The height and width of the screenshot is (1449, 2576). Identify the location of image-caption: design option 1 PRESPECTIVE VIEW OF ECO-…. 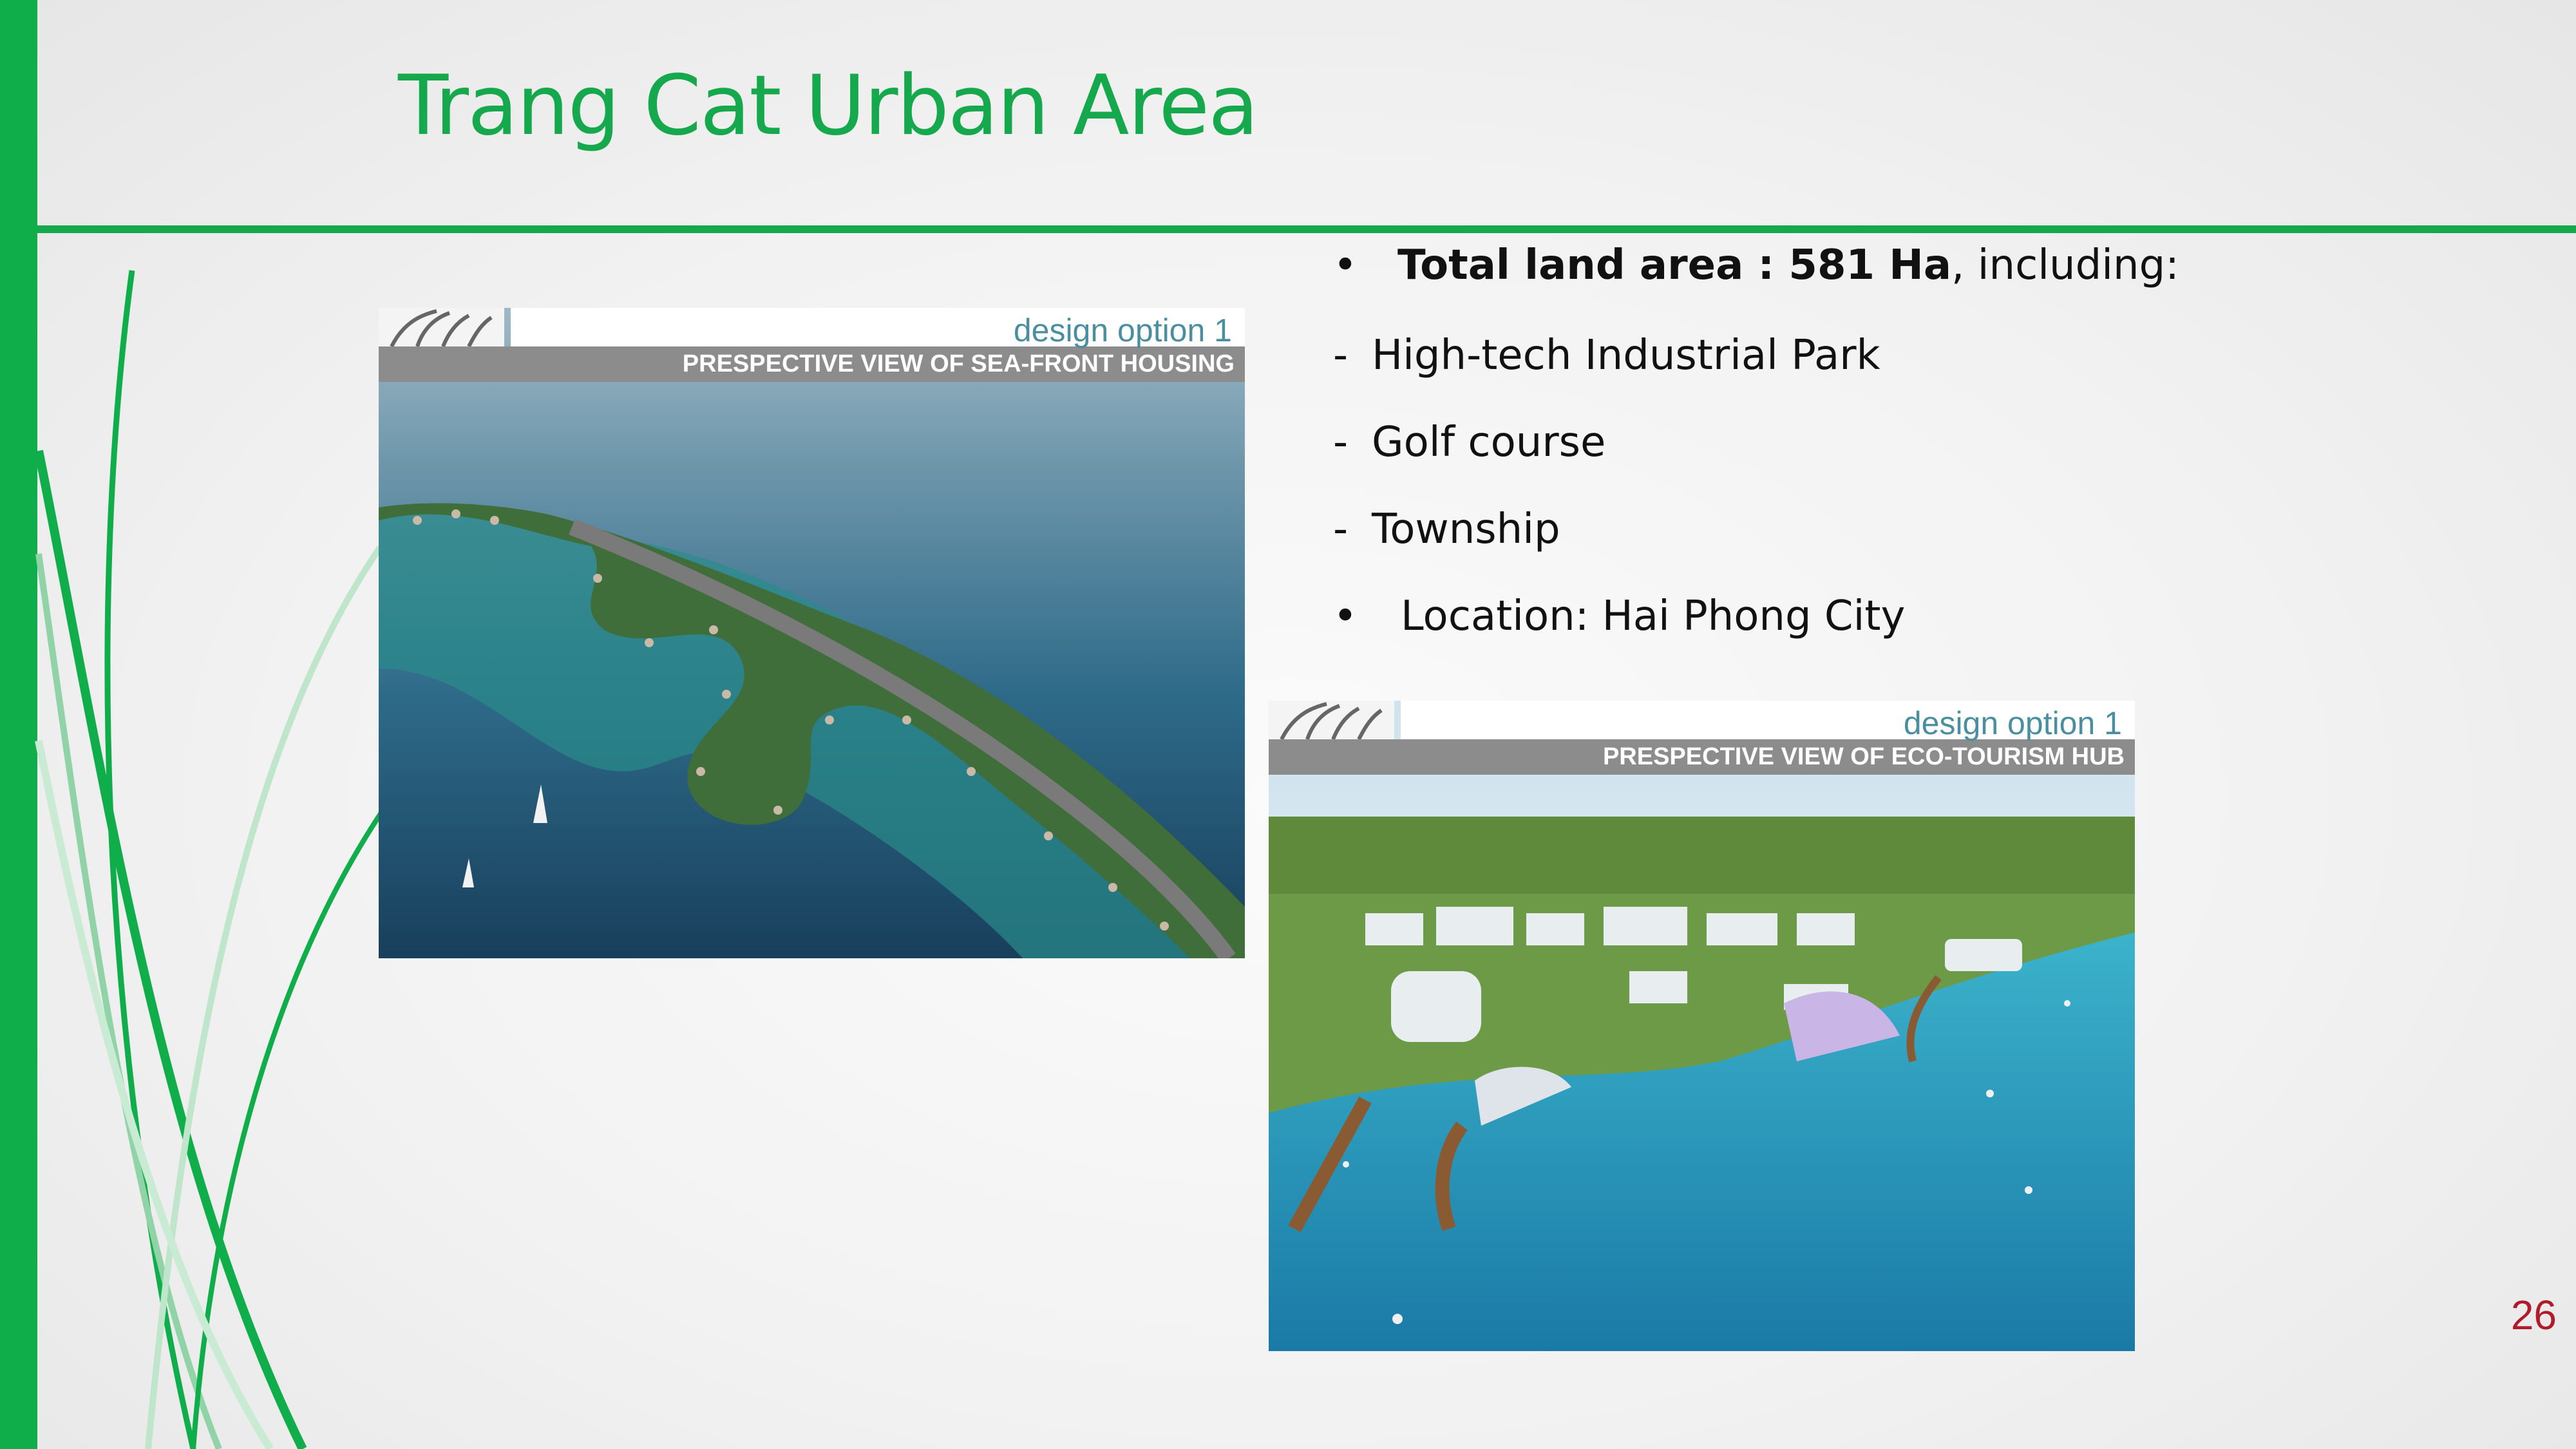
(1702, 738).